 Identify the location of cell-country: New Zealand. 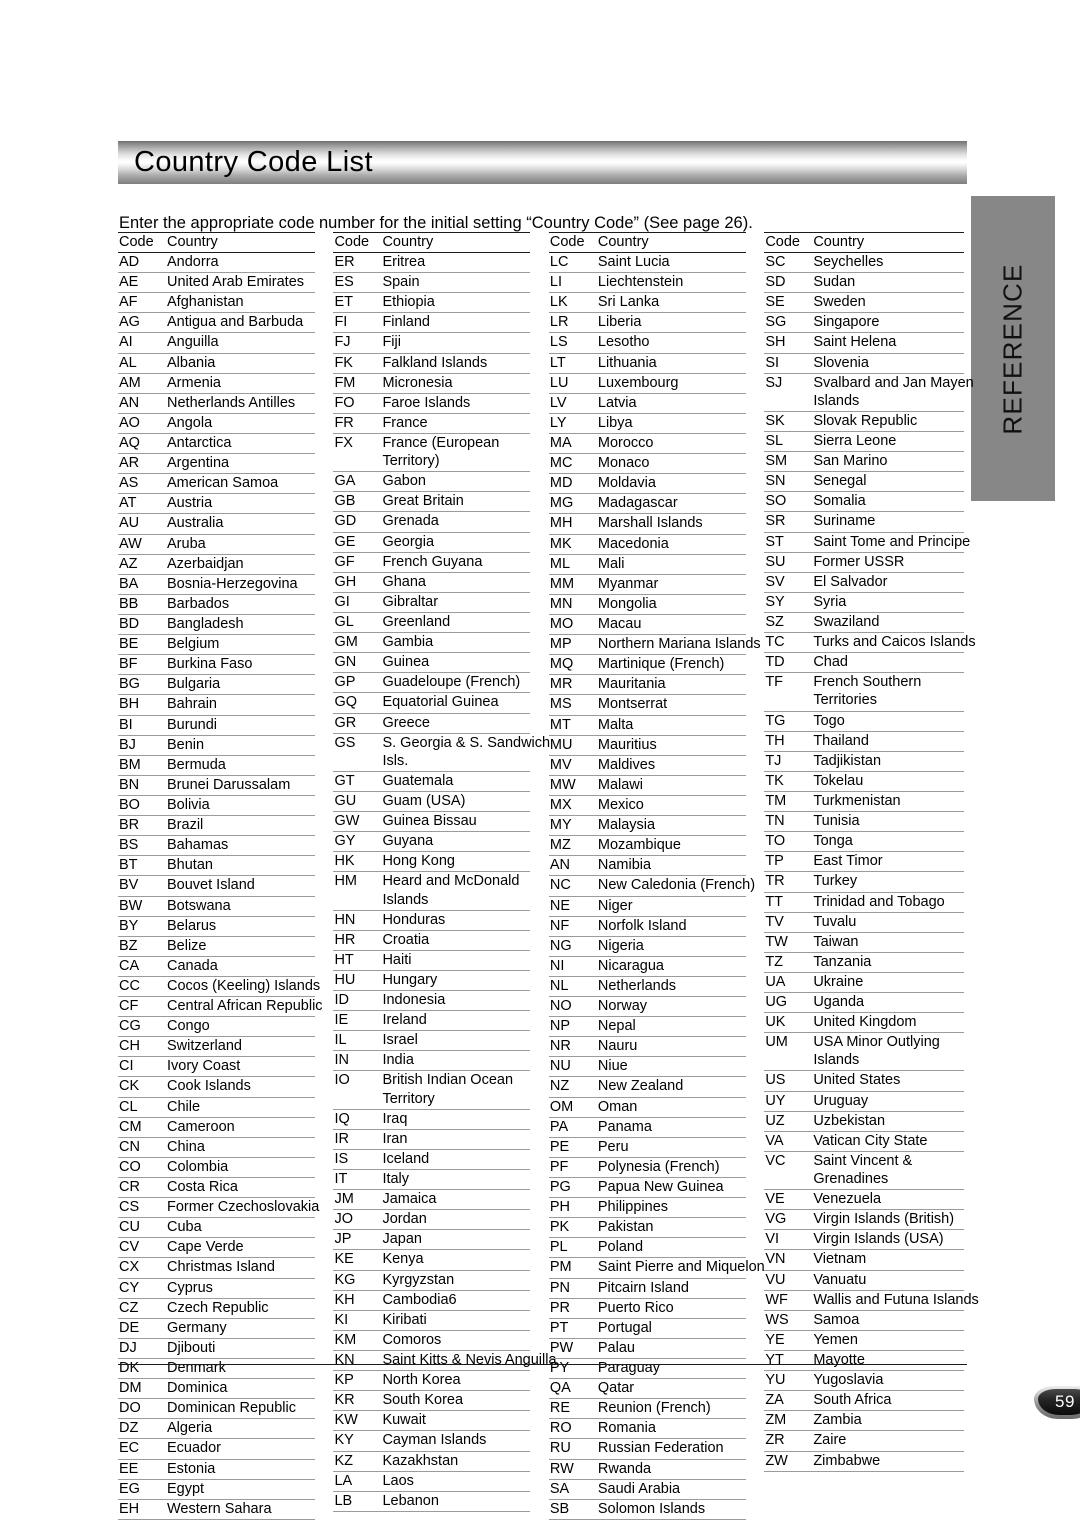
(670, 1087).